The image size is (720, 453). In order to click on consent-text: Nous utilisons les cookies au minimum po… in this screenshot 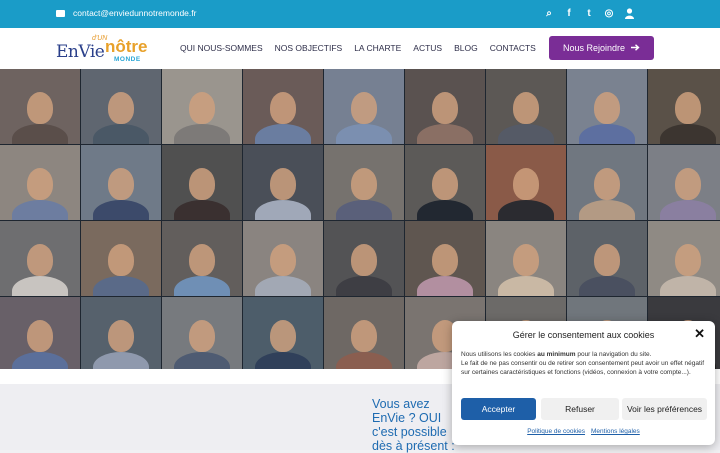, I will do `click(583, 363)`.